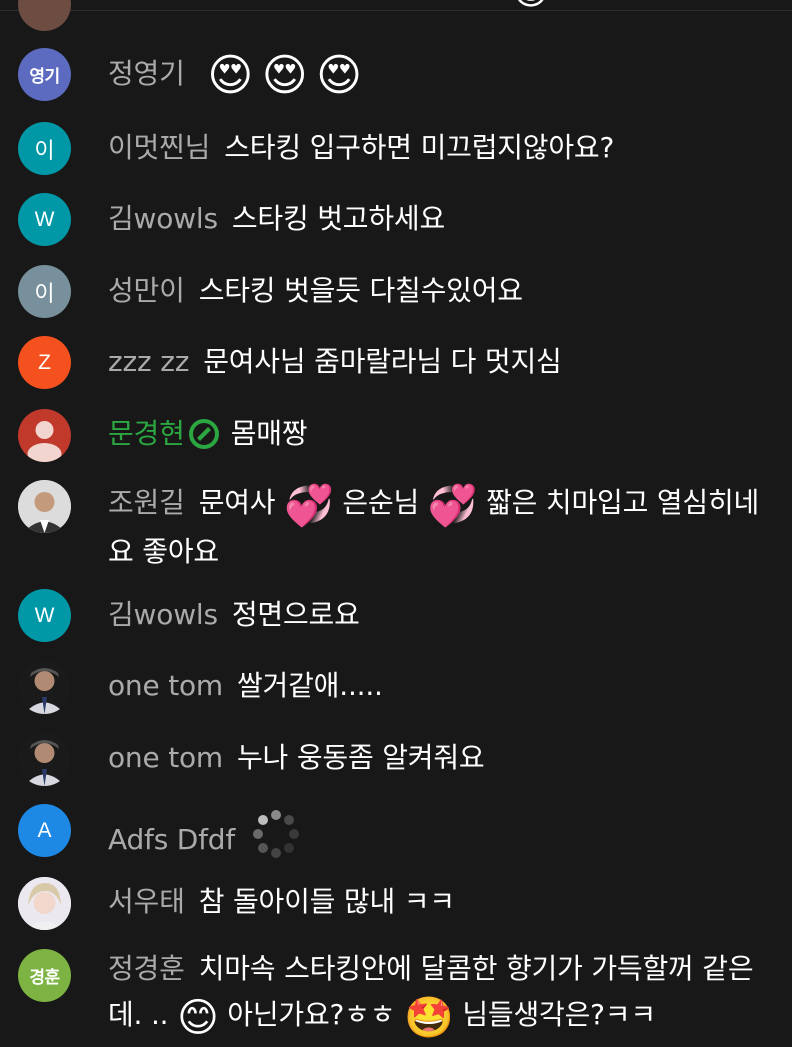 The height and width of the screenshot is (1047, 792). I want to click on loading-spinner-icon, so click(276, 841).